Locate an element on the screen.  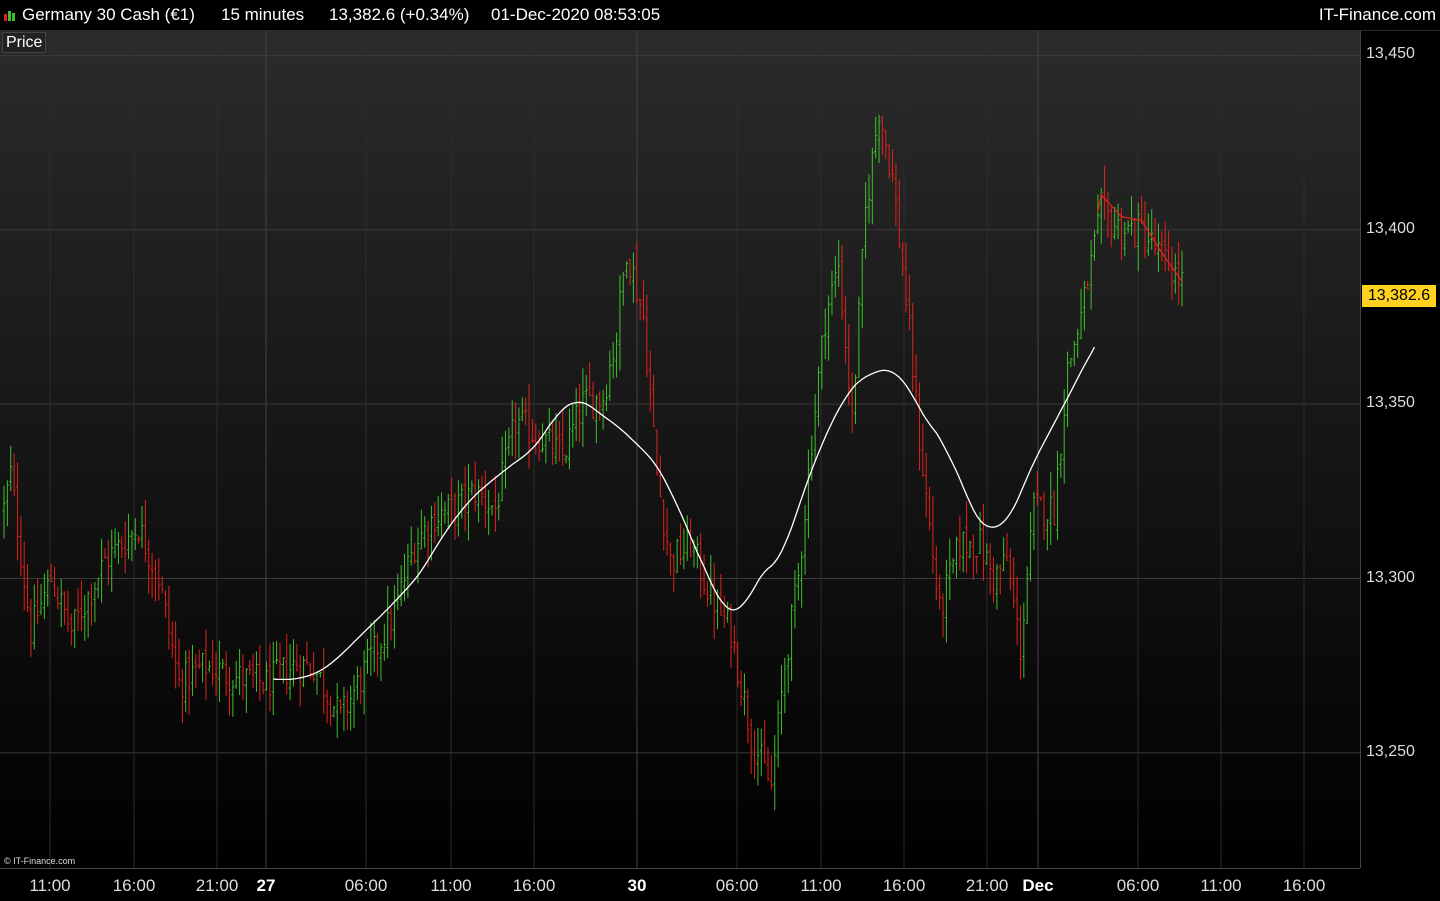
y-tick-label: 13,300 is located at coordinates (1390, 577).